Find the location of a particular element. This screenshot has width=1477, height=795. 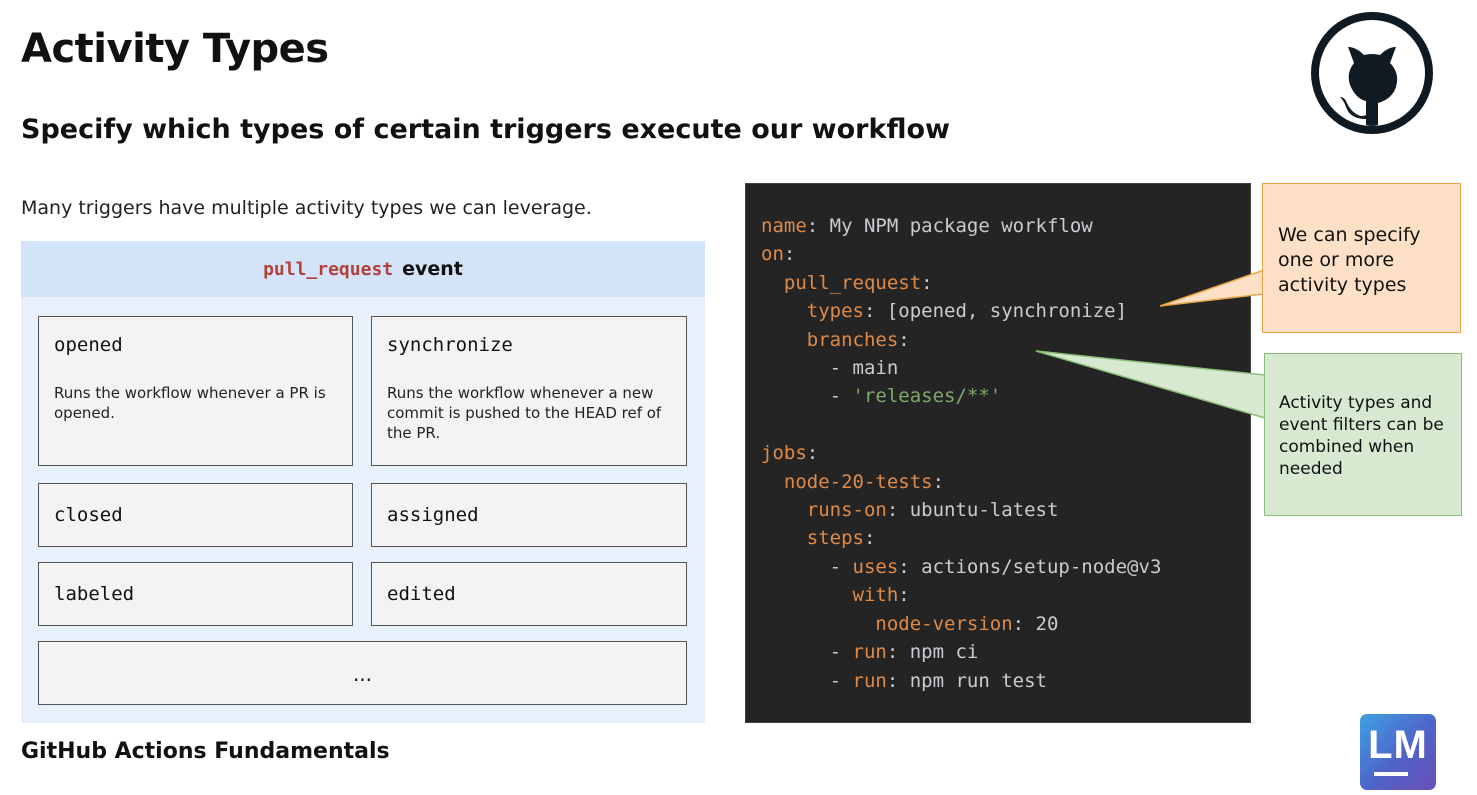

code-line: steps: is located at coordinates (961, 538).